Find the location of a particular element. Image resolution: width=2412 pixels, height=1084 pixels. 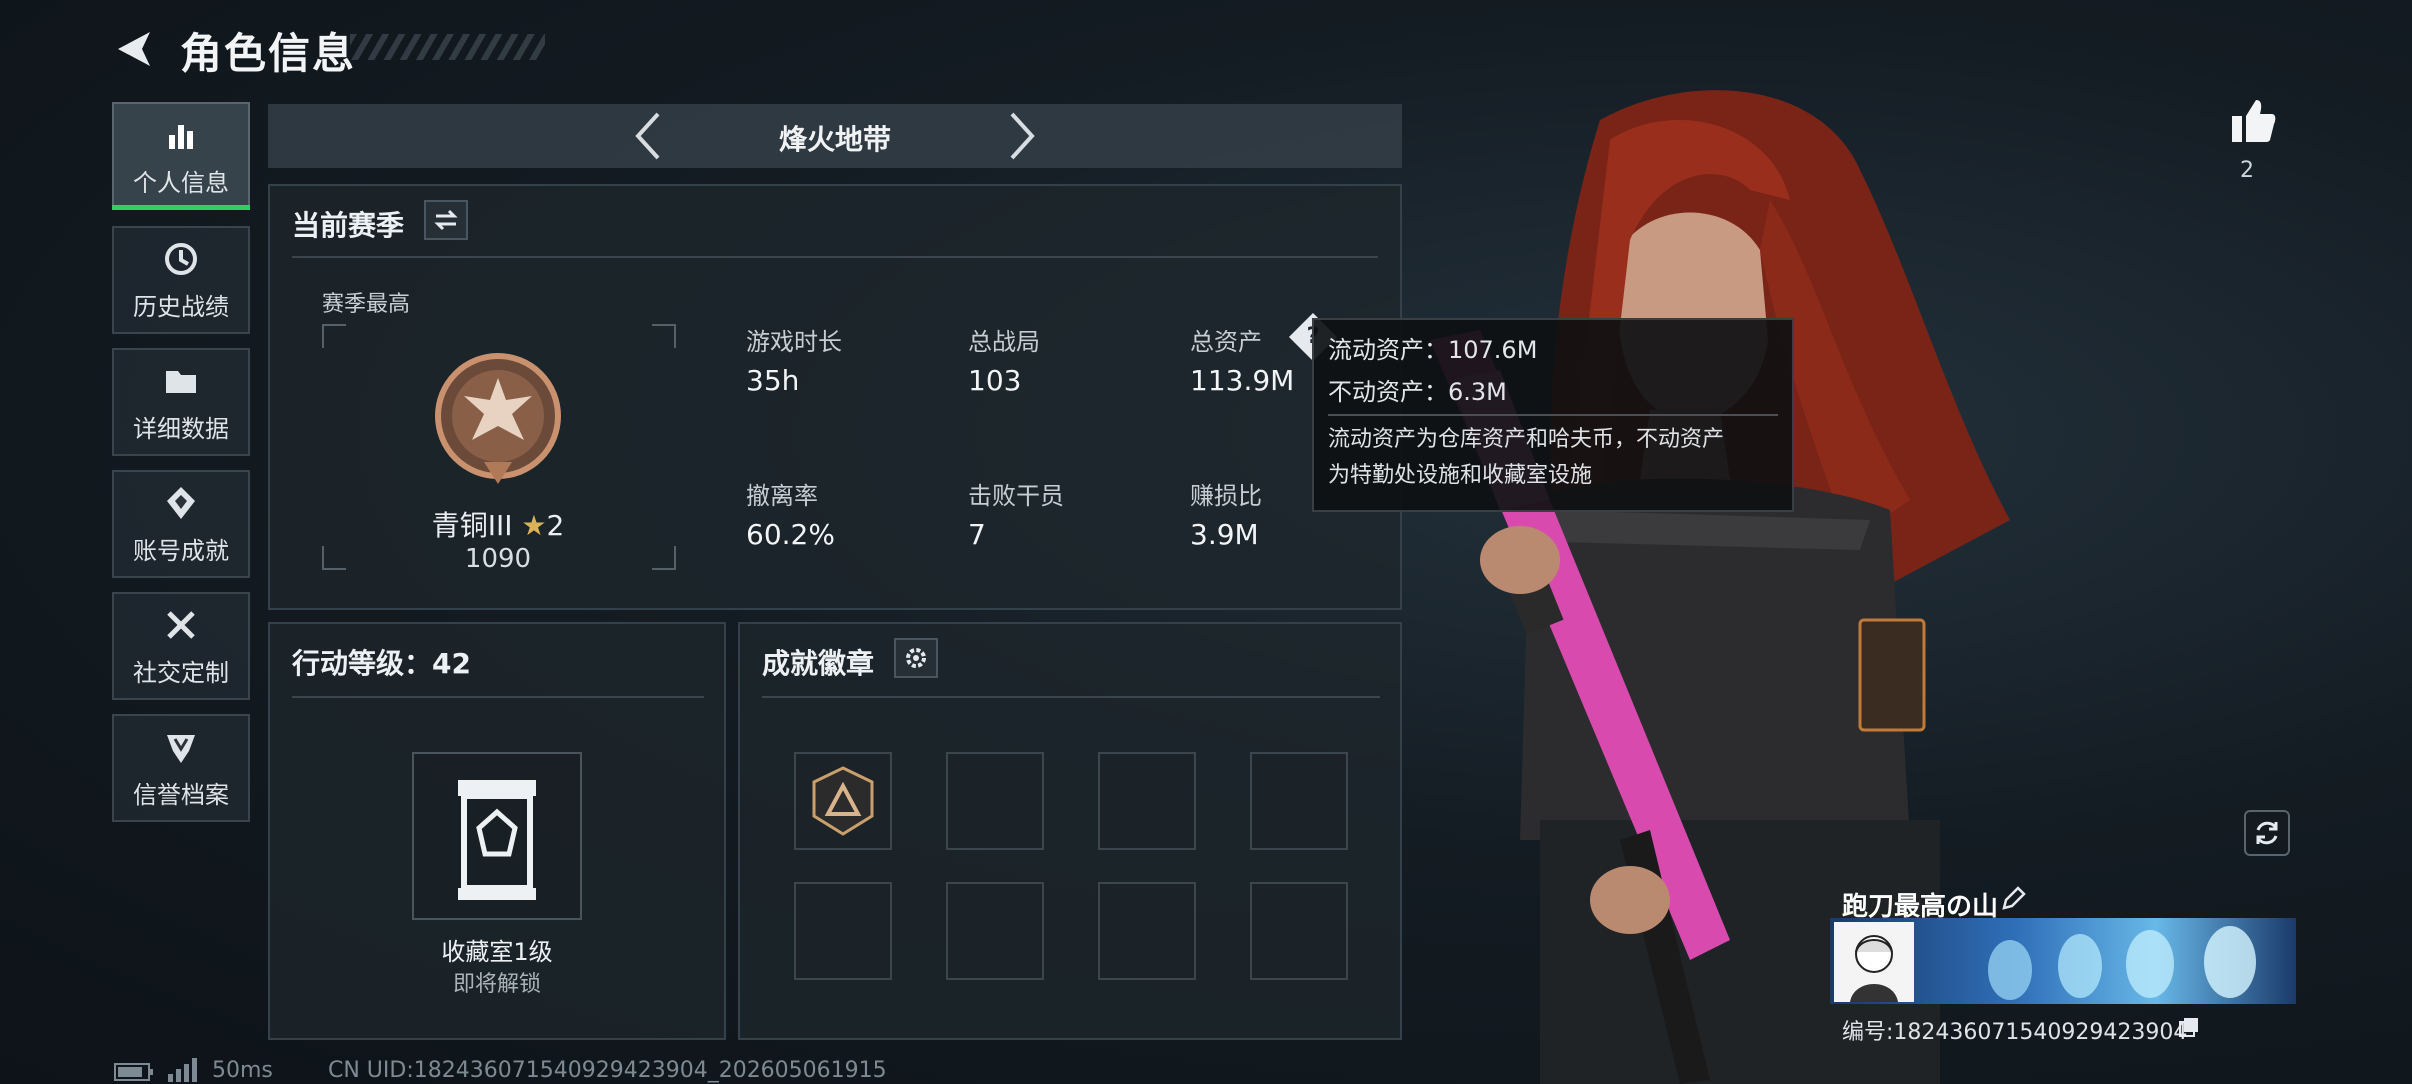

rank-emblem-icon is located at coordinates (498, 418).